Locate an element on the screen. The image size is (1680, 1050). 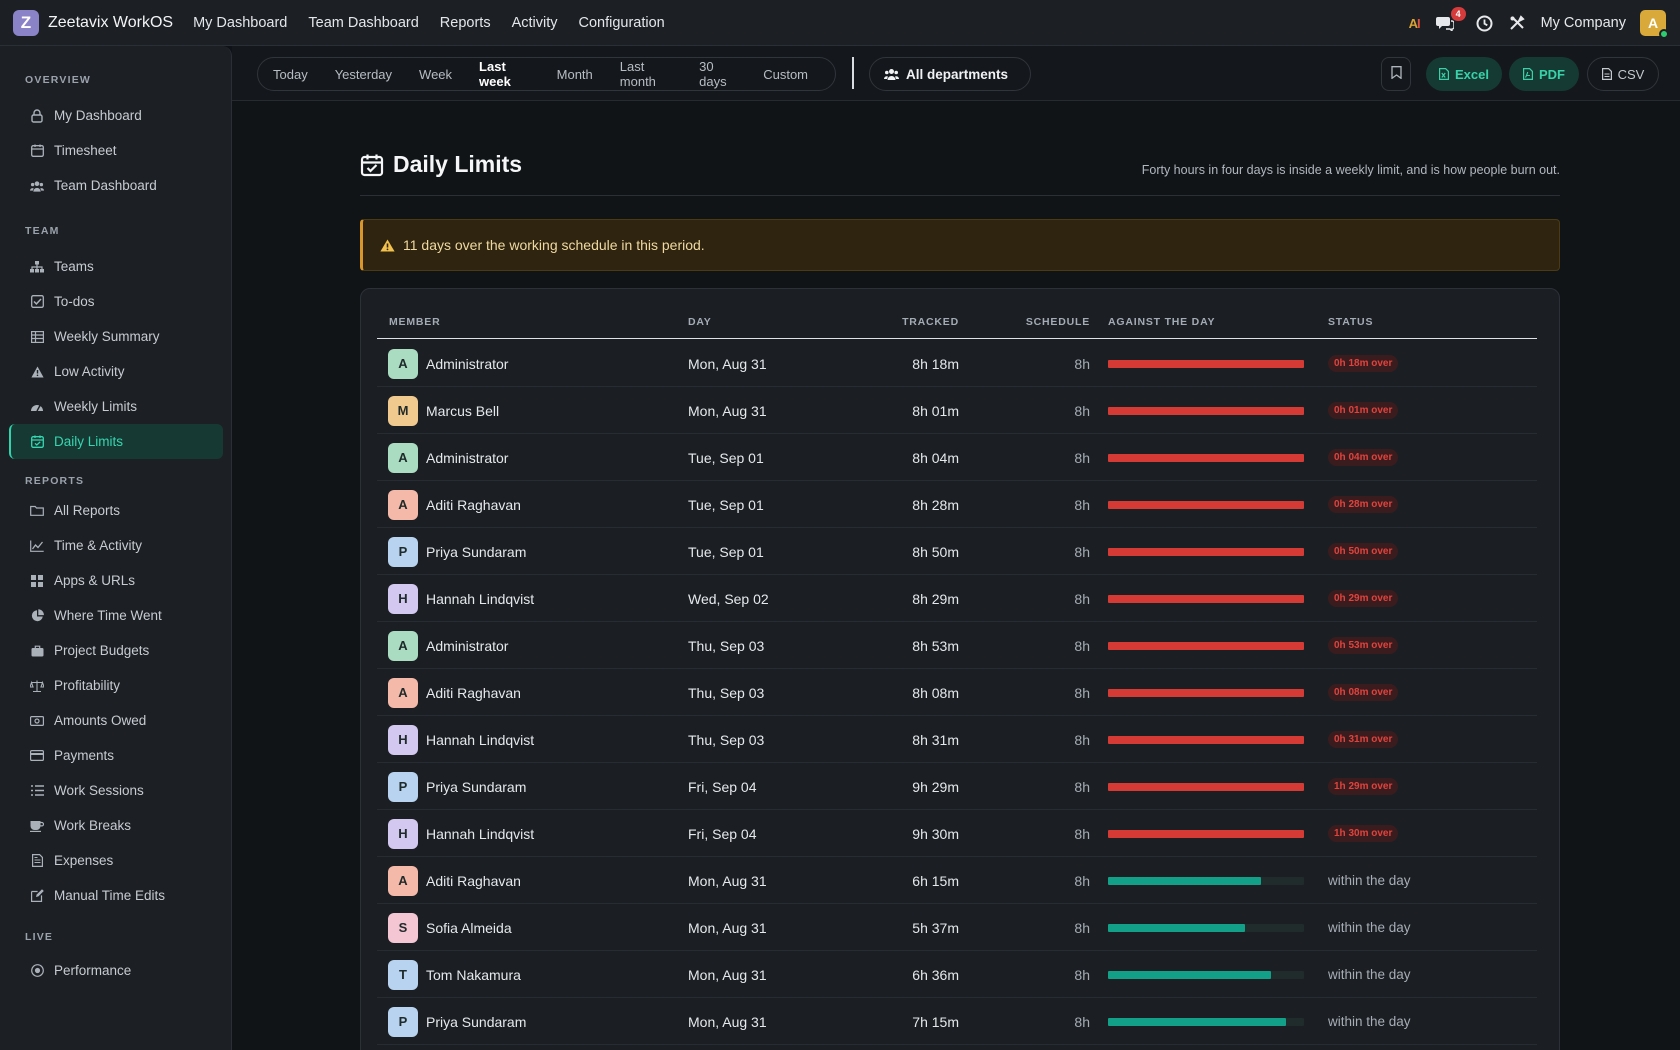
sidebar-item-all-reports: All Reports is located at coordinates (116, 510).